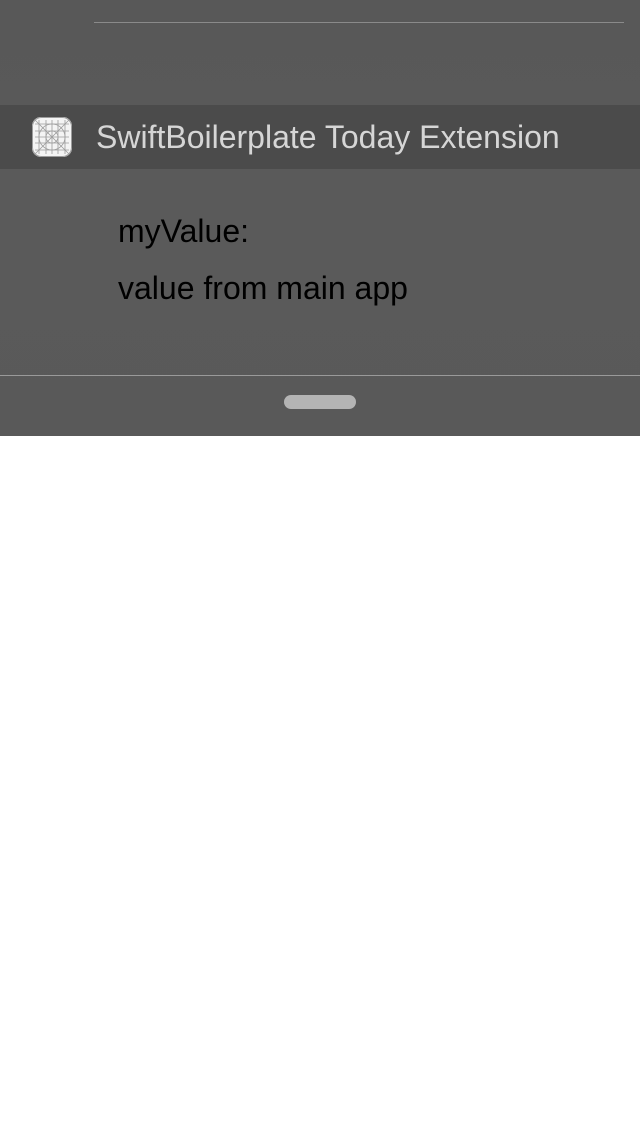 The width and height of the screenshot is (640, 1136). What do you see at coordinates (320, 375) in the screenshot?
I see `bottom-divider` at bounding box center [320, 375].